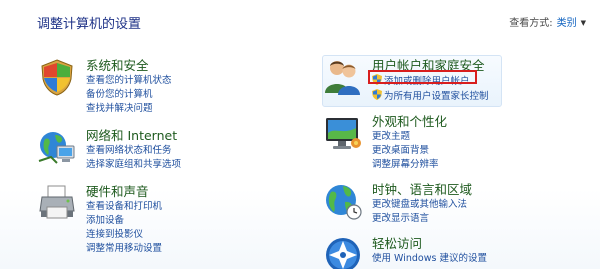 This screenshot has height=269, width=600. Describe the element at coordinates (344, 202) in the screenshot. I see `globe-clock-icon` at that location.